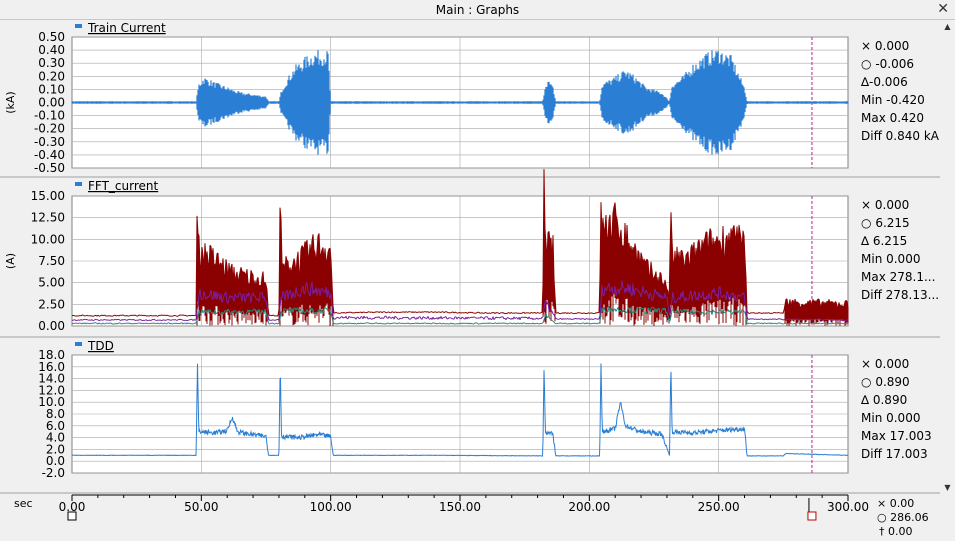 The height and width of the screenshot is (541, 955). I want to click on readout-d-train: ∆-0.006, so click(884, 82).